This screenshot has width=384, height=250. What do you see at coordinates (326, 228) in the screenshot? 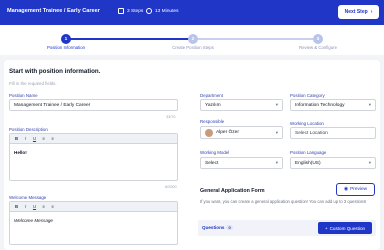
I see `plus-icon: +` at bounding box center [326, 228].